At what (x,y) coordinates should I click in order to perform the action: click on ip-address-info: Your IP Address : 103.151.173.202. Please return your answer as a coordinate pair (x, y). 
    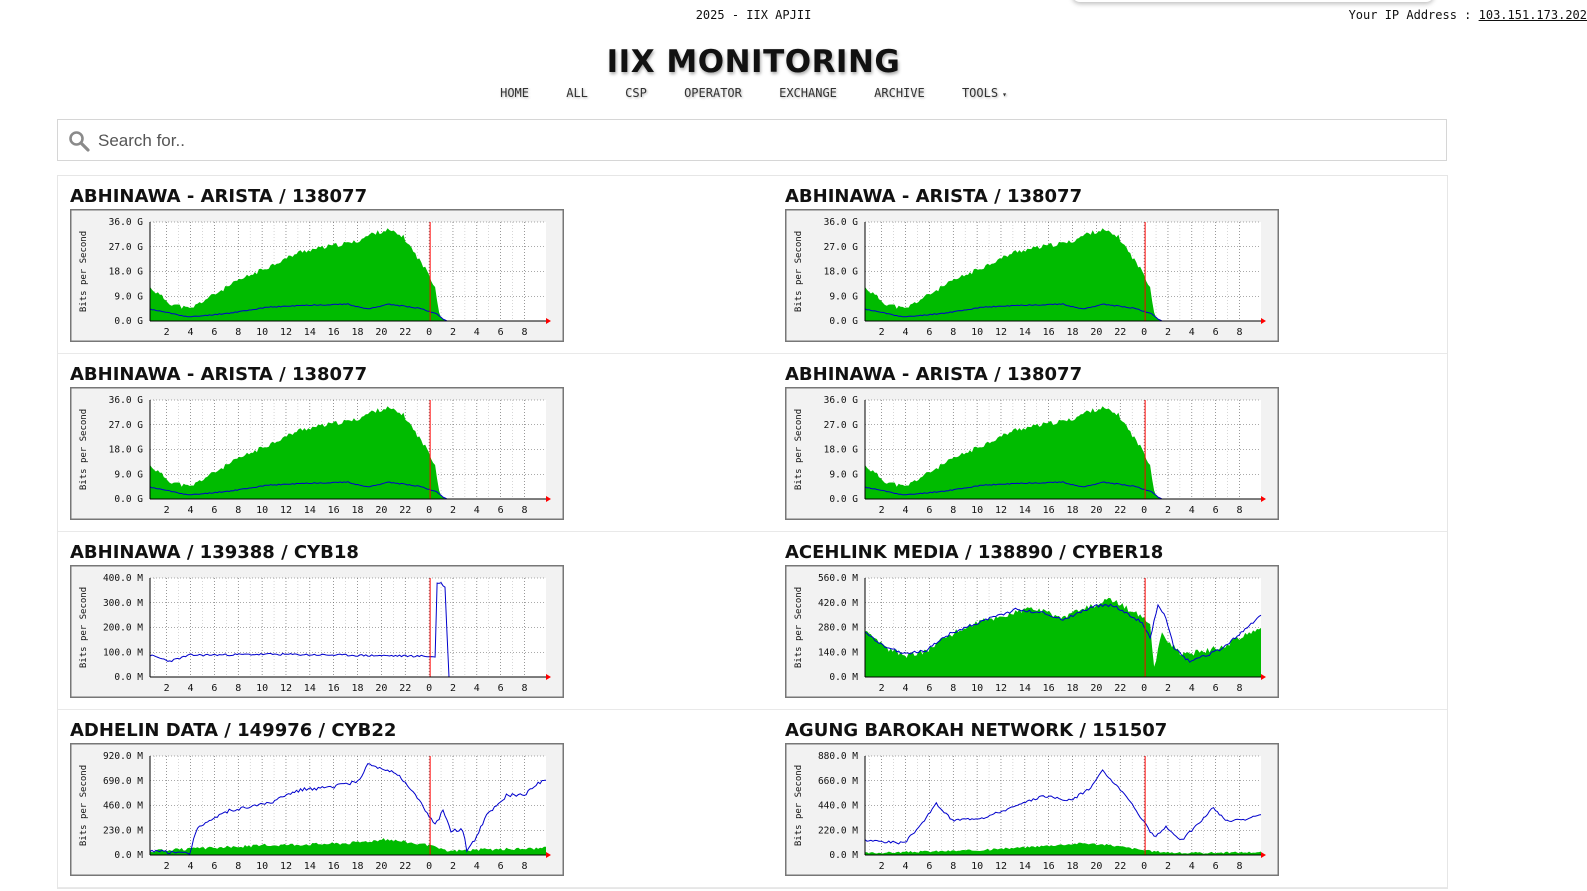
    Looking at the image, I should click on (1468, 15).